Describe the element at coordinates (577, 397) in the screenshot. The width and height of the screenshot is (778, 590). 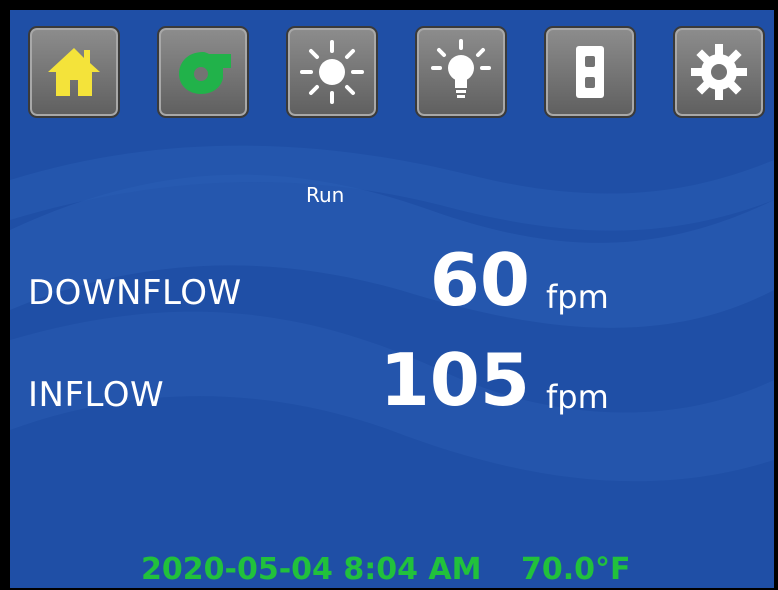
I see `inflow-unit: fpm` at that location.